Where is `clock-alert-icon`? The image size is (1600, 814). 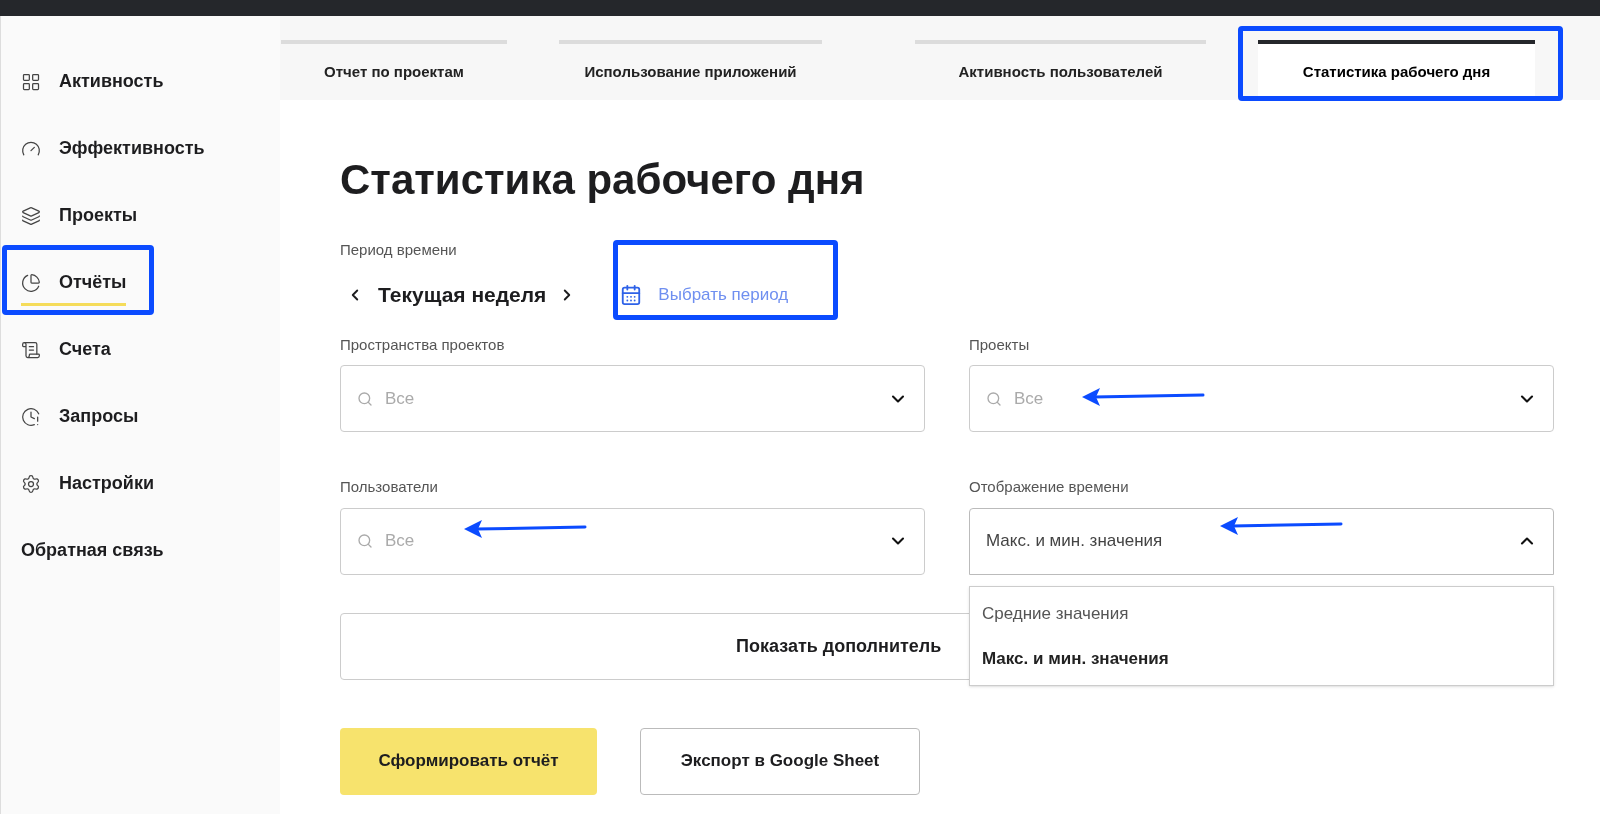 clock-alert-icon is located at coordinates (31, 416).